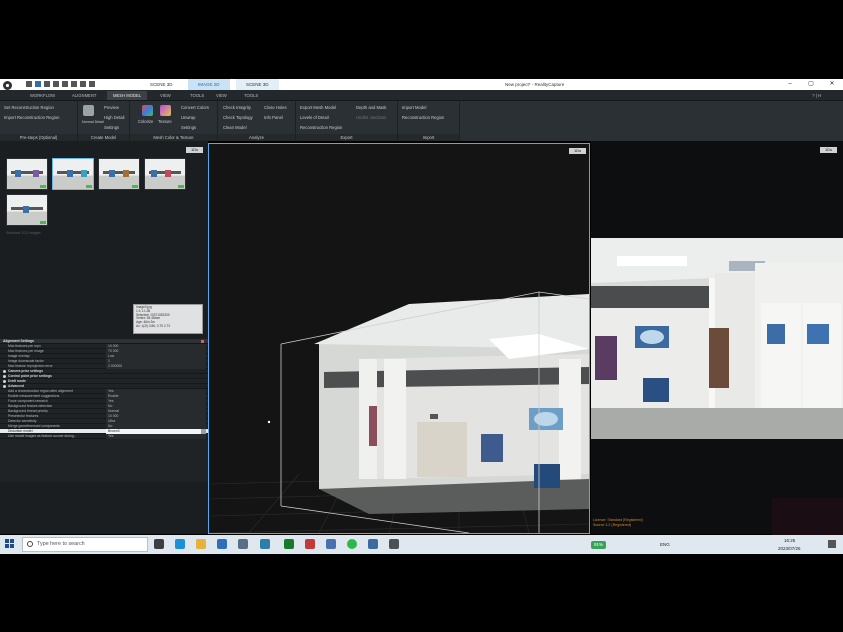 This screenshot has height=632, width=843. What do you see at coordinates (265, 544) in the screenshot?
I see `teams-icon` at bounding box center [265, 544].